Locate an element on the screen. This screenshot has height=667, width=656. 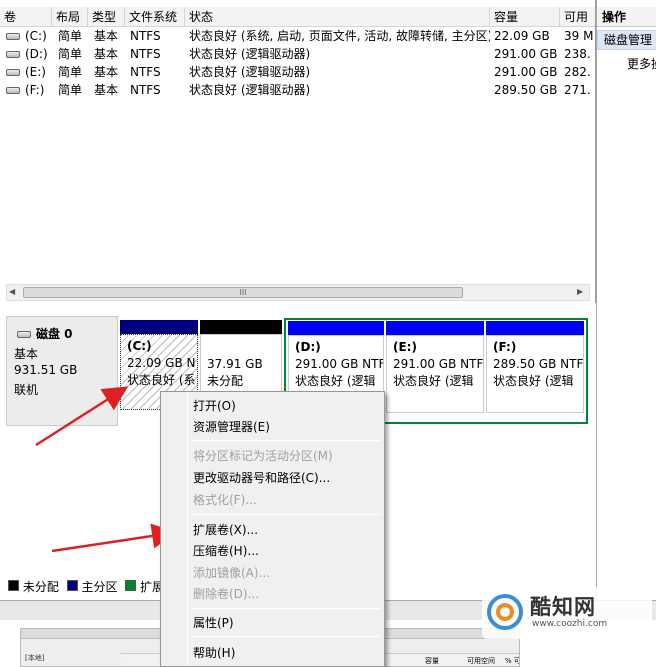
arrow-to-c-partition is located at coordinates (82, 416).